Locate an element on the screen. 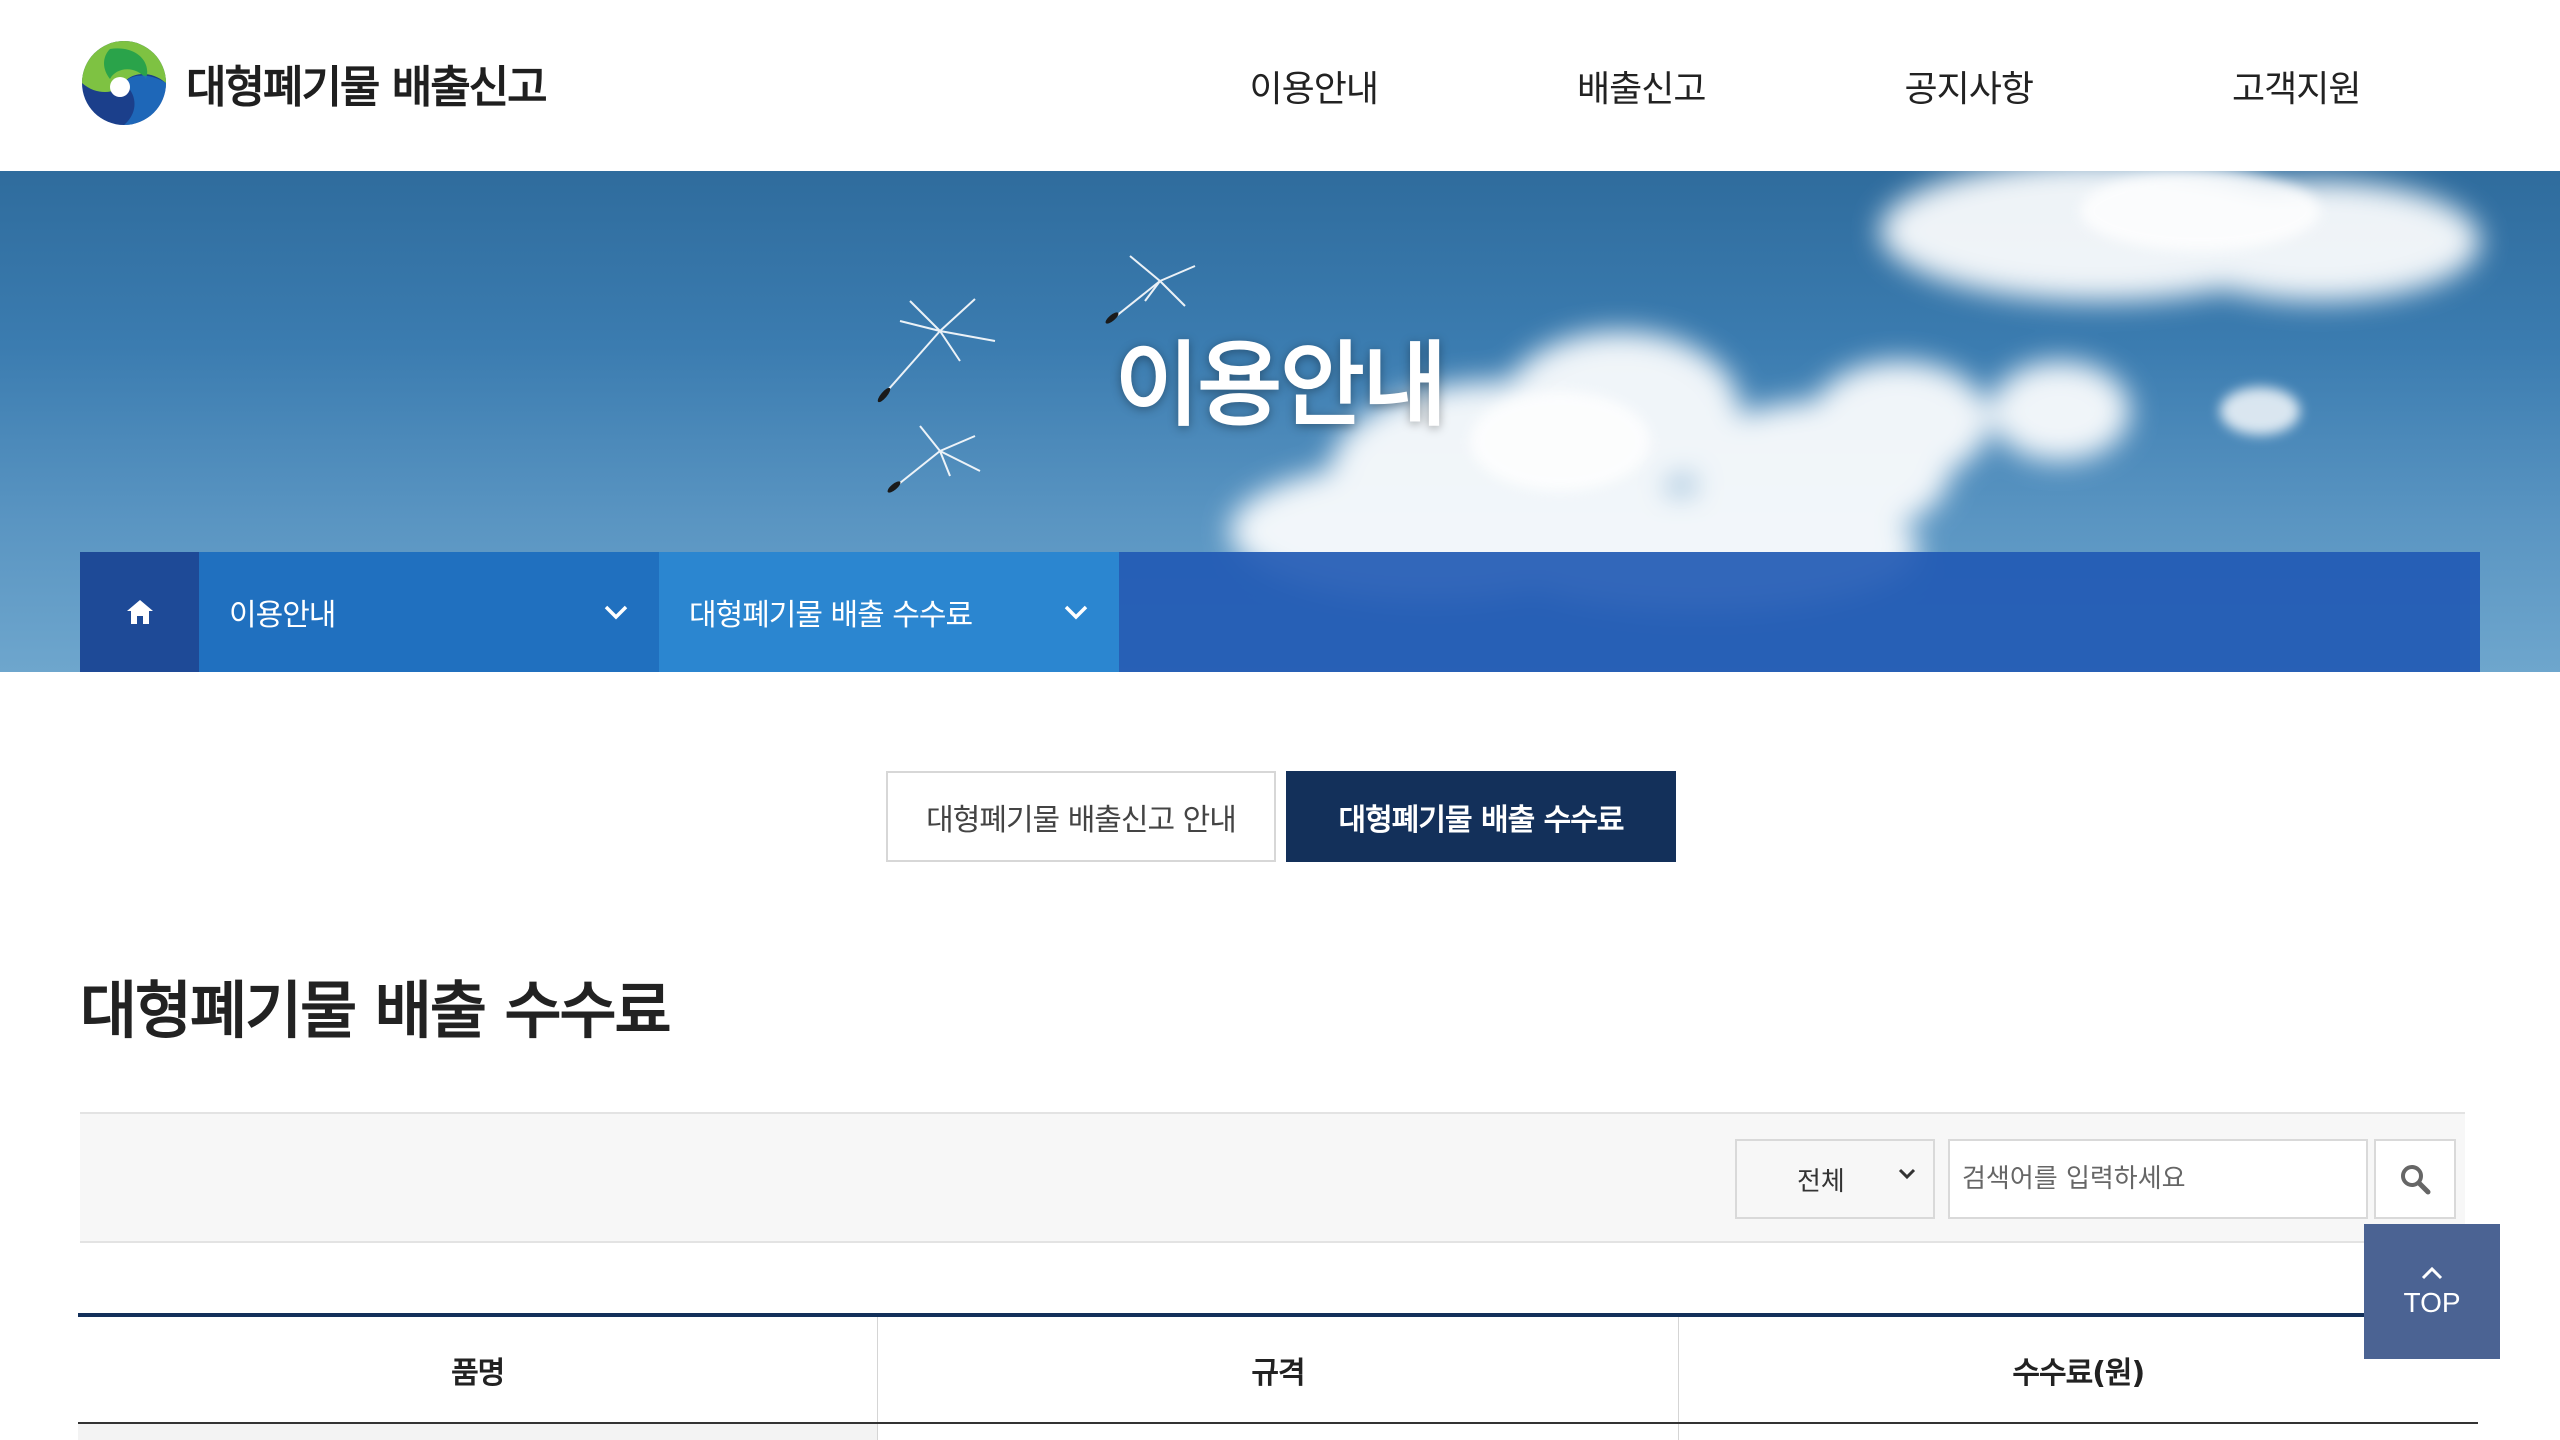 The image size is (2560, 1440). home-button is located at coordinates (139, 612).